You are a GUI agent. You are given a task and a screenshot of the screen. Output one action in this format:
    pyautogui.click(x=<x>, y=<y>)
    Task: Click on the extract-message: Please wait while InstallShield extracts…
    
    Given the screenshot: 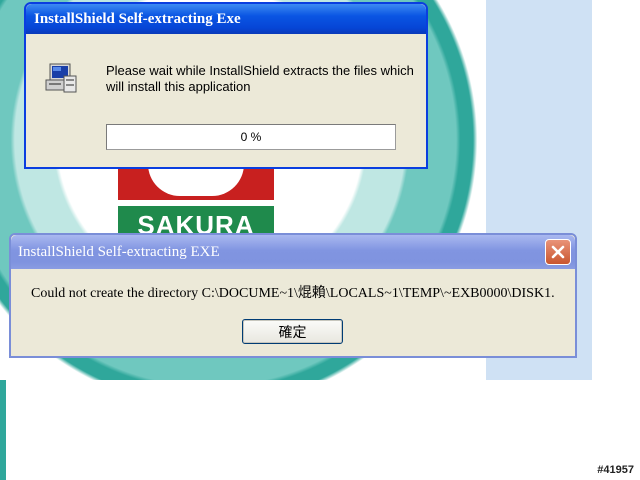 What is the action you would take?
    pyautogui.click(x=260, y=78)
    